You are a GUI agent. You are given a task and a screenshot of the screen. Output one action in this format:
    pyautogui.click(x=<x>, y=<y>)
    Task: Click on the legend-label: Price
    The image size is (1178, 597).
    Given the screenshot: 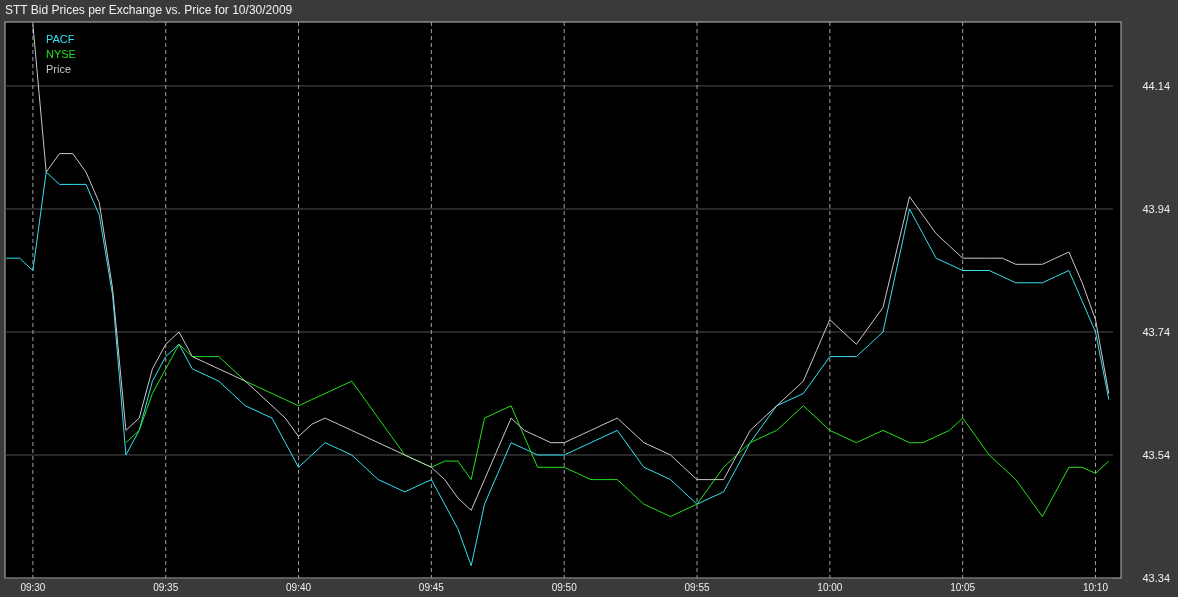 What is the action you would take?
    pyautogui.click(x=59, y=69)
    